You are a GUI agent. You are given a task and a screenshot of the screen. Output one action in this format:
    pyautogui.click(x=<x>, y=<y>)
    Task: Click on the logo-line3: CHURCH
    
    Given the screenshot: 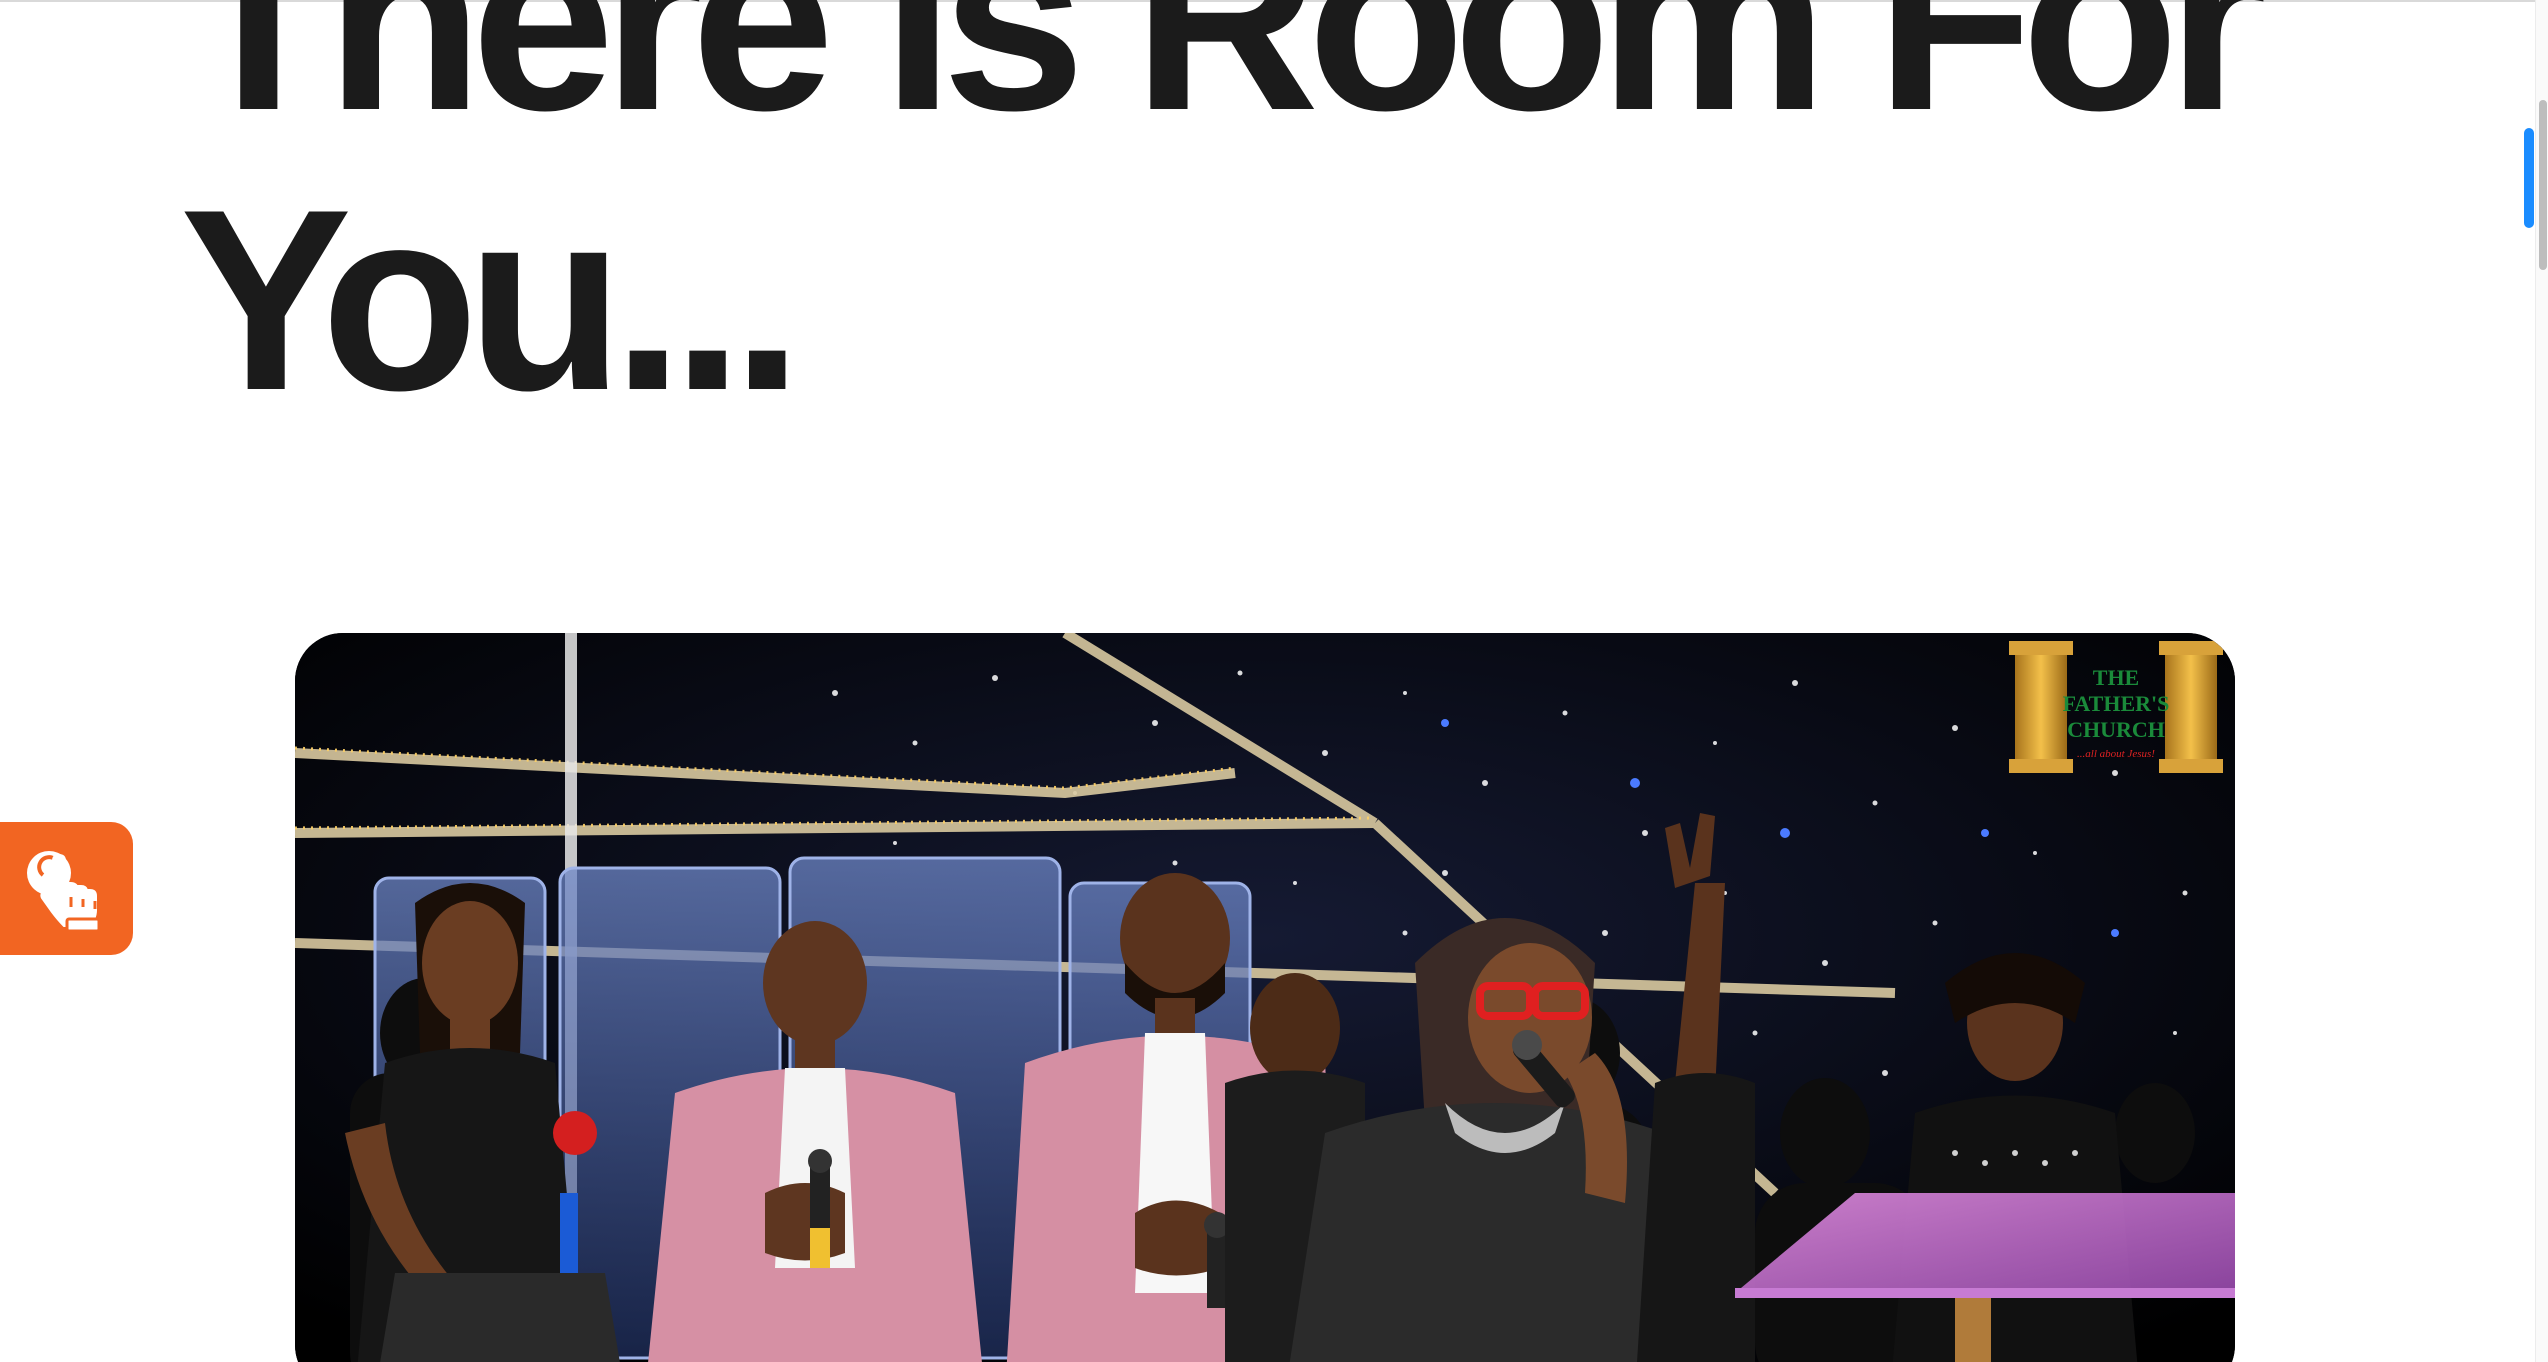 What is the action you would take?
    pyautogui.click(x=2116, y=729)
    